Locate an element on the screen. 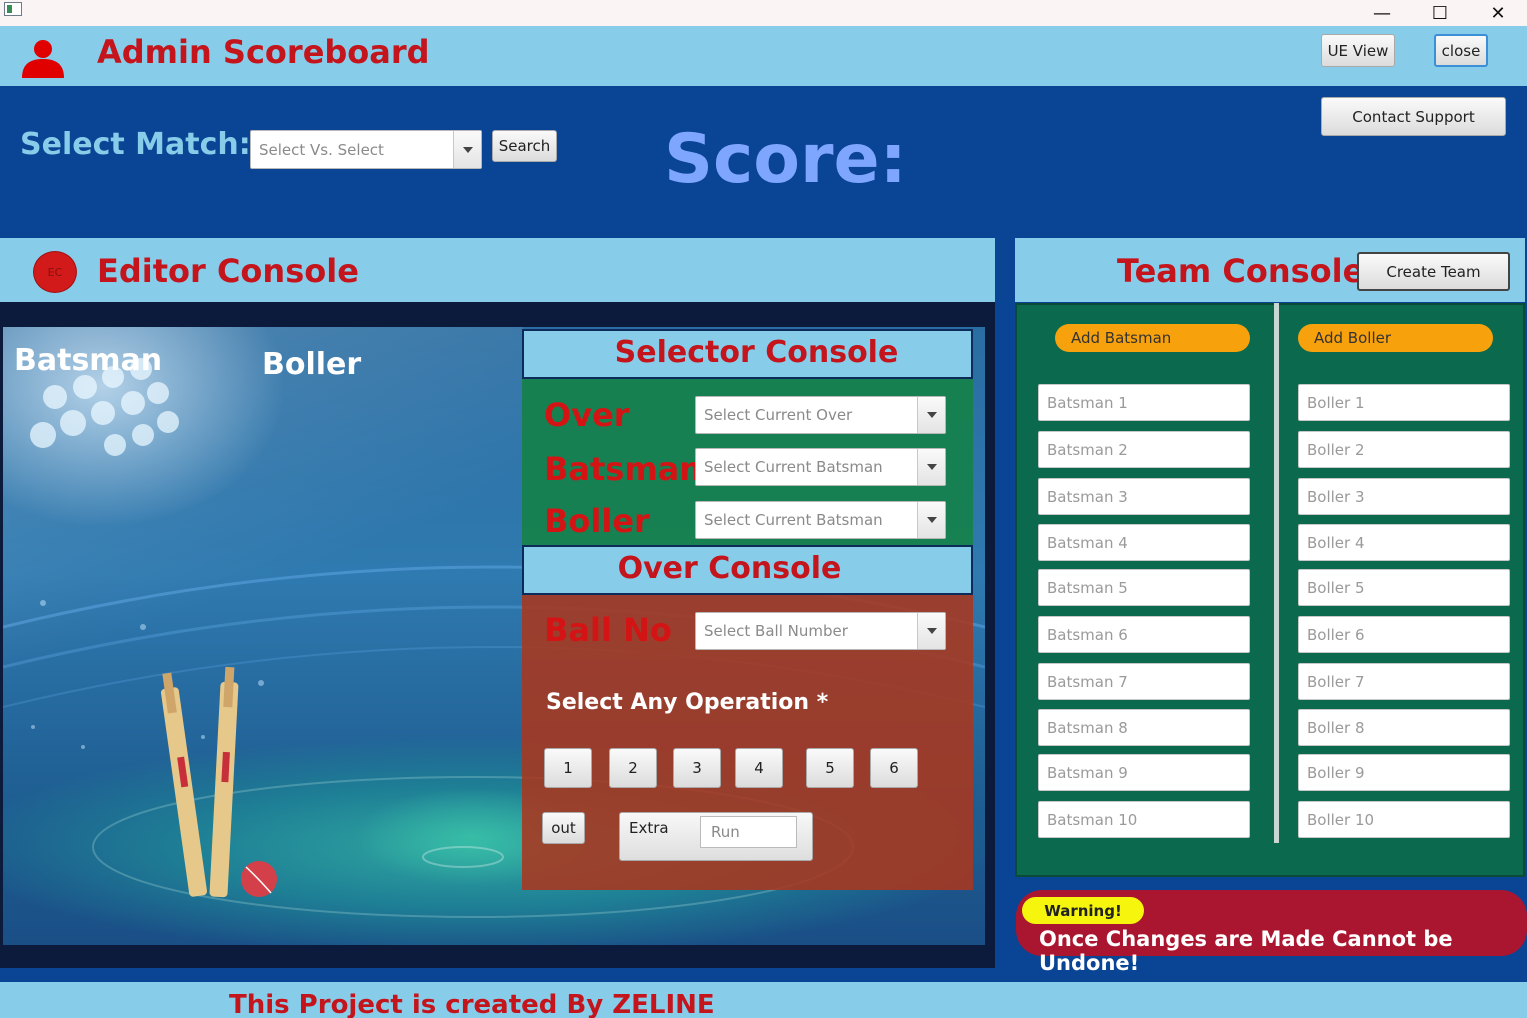  batsman-9-field: Batsman 9 is located at coordinates (1144, 772).